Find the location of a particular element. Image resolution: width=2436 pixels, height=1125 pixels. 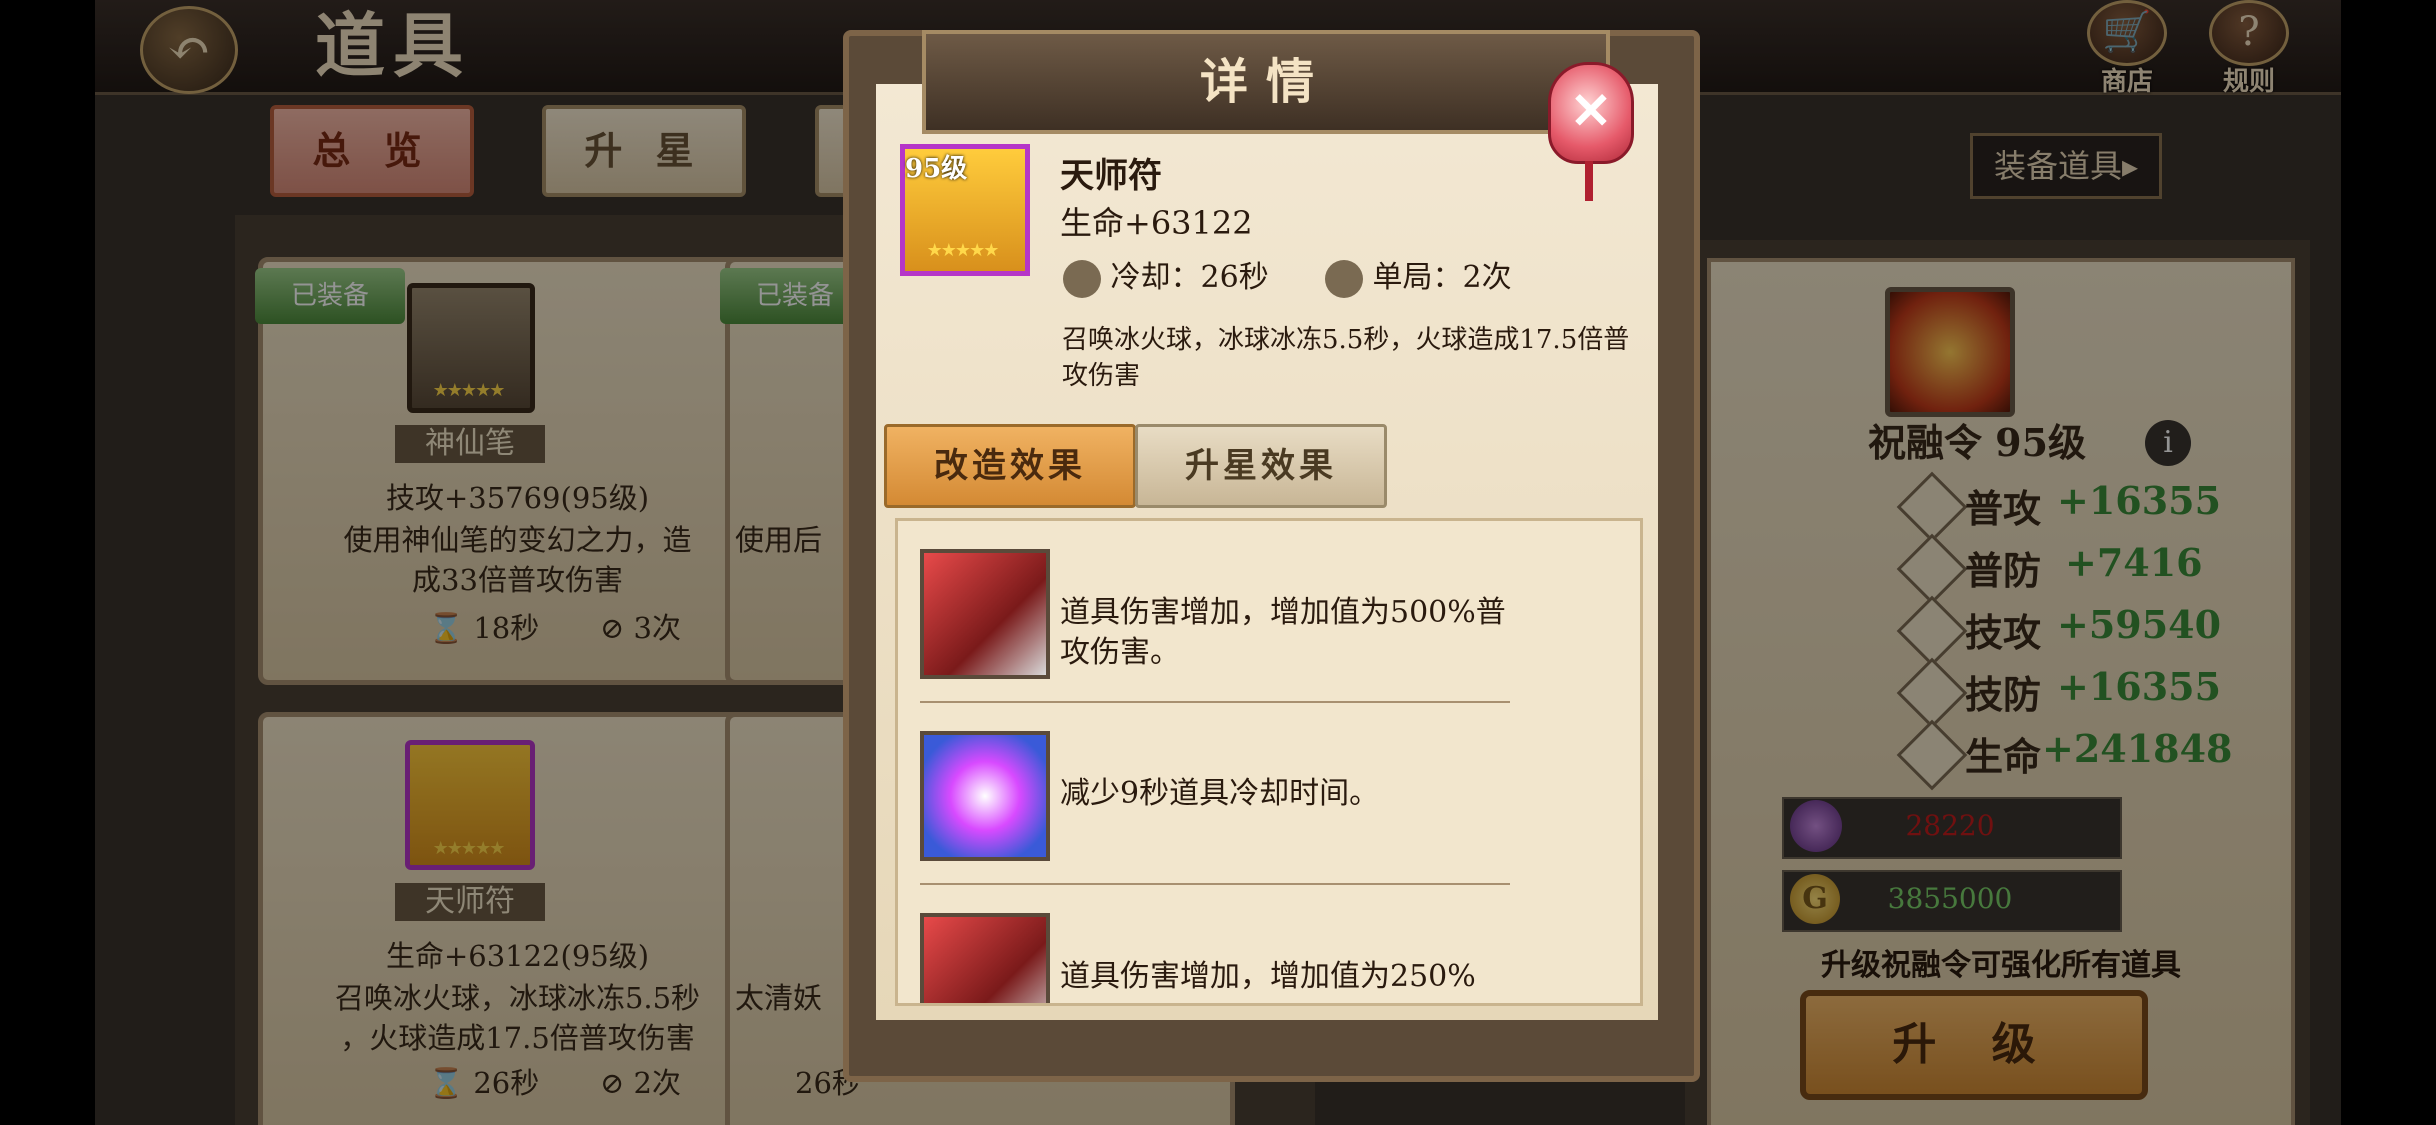

cooldown-value: 26秒 is located at coordinates (506, 1083).